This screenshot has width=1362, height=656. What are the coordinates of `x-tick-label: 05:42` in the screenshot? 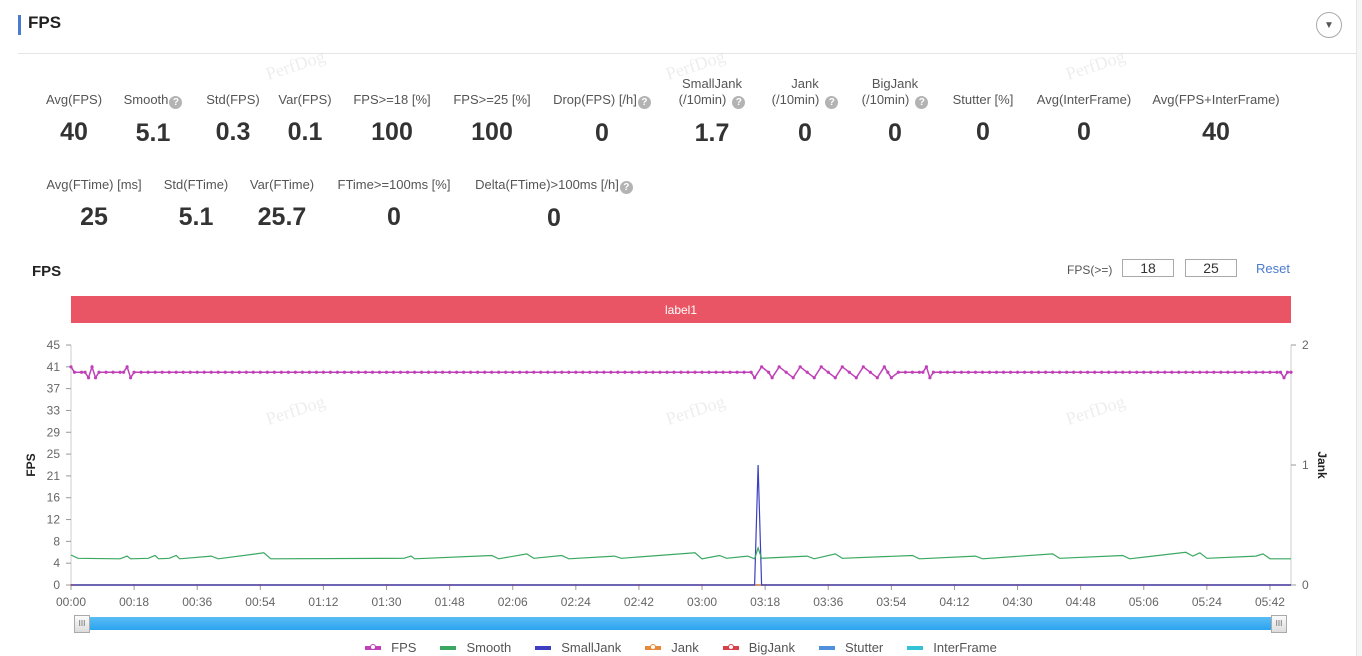 It's located at (1270, 602).